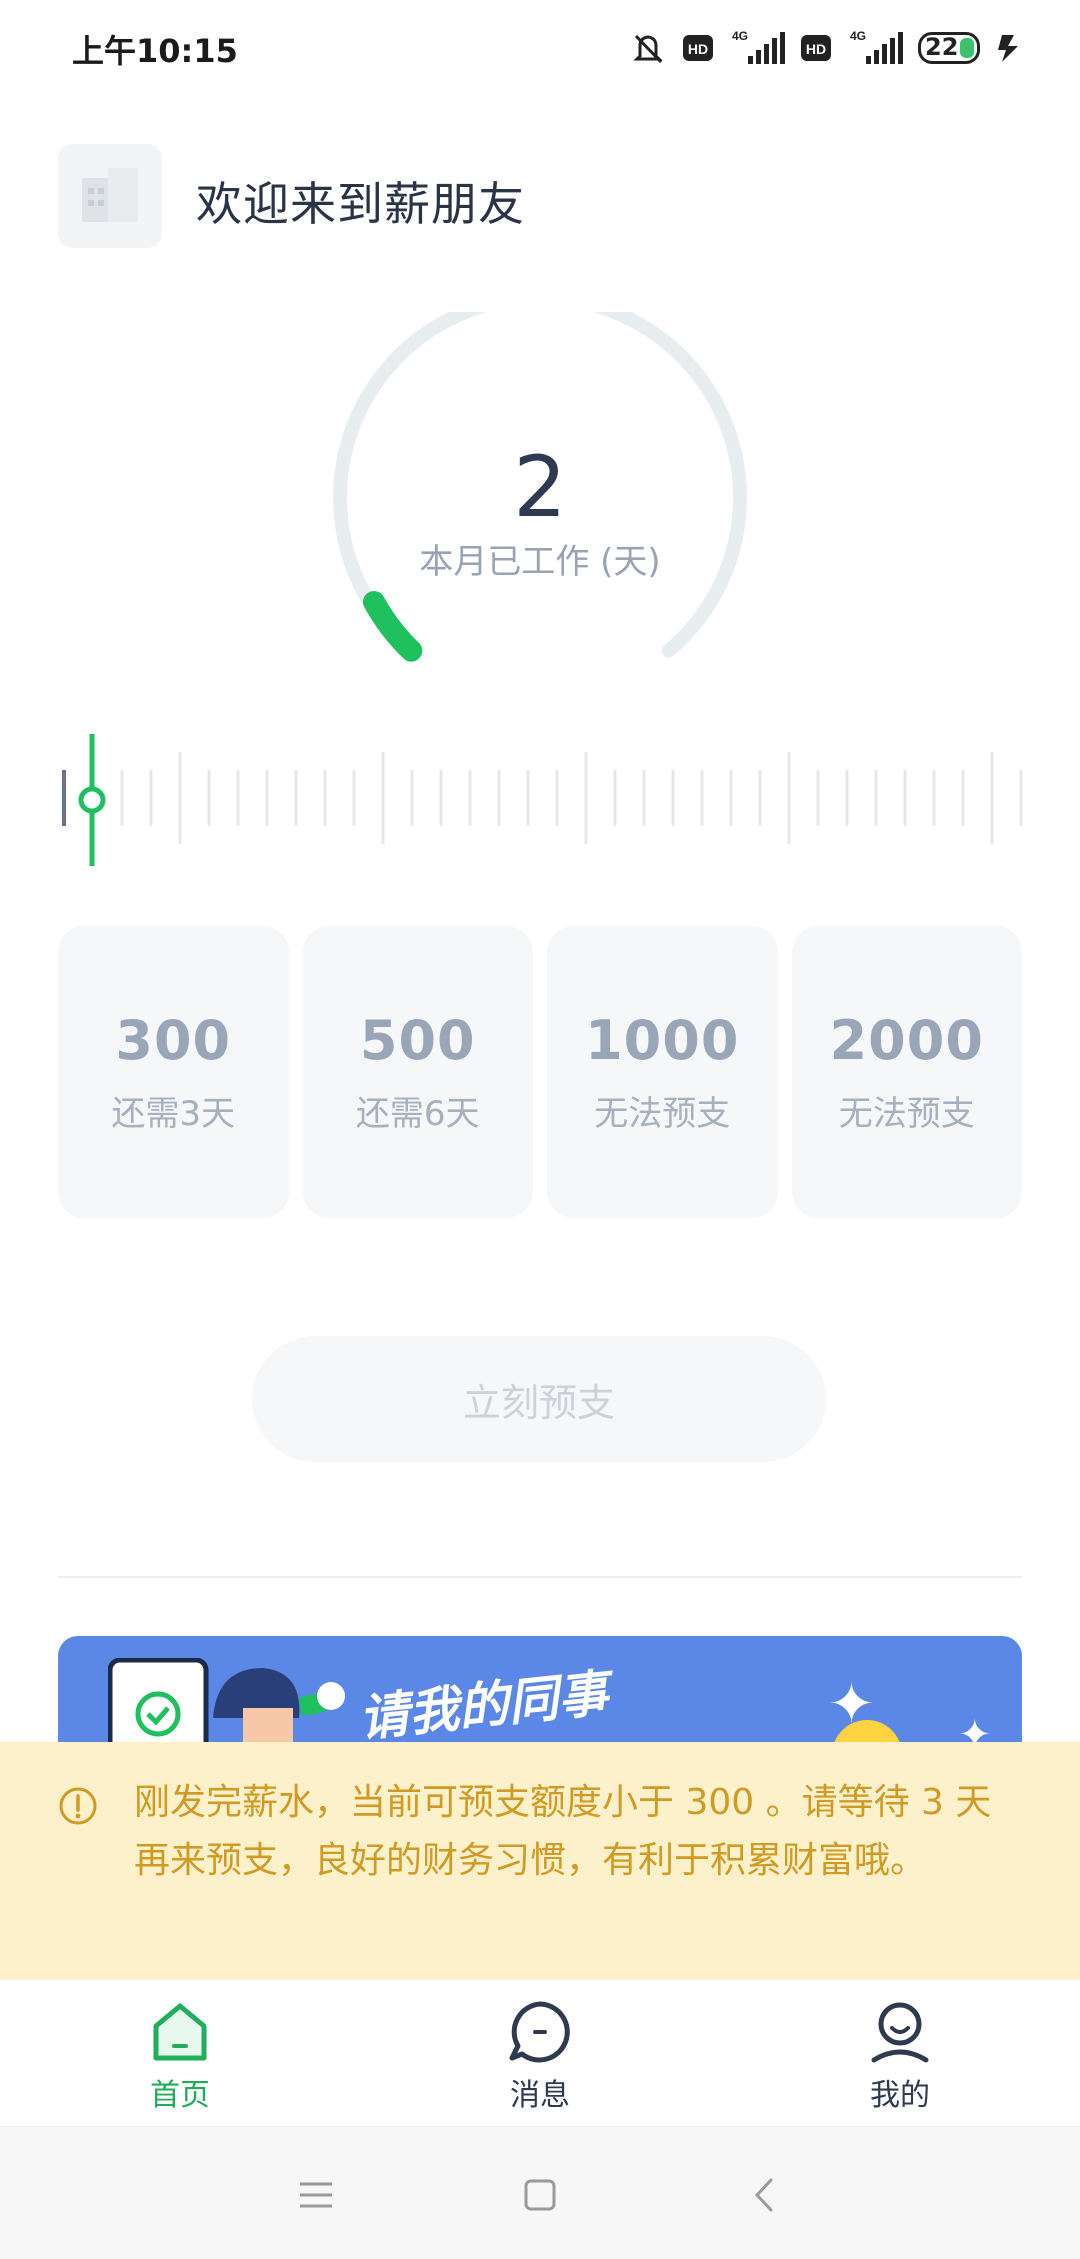  What do you see at coordinates (540, 1577) in the screenshot?
I see `divider` at bounding box center [540, 1577].